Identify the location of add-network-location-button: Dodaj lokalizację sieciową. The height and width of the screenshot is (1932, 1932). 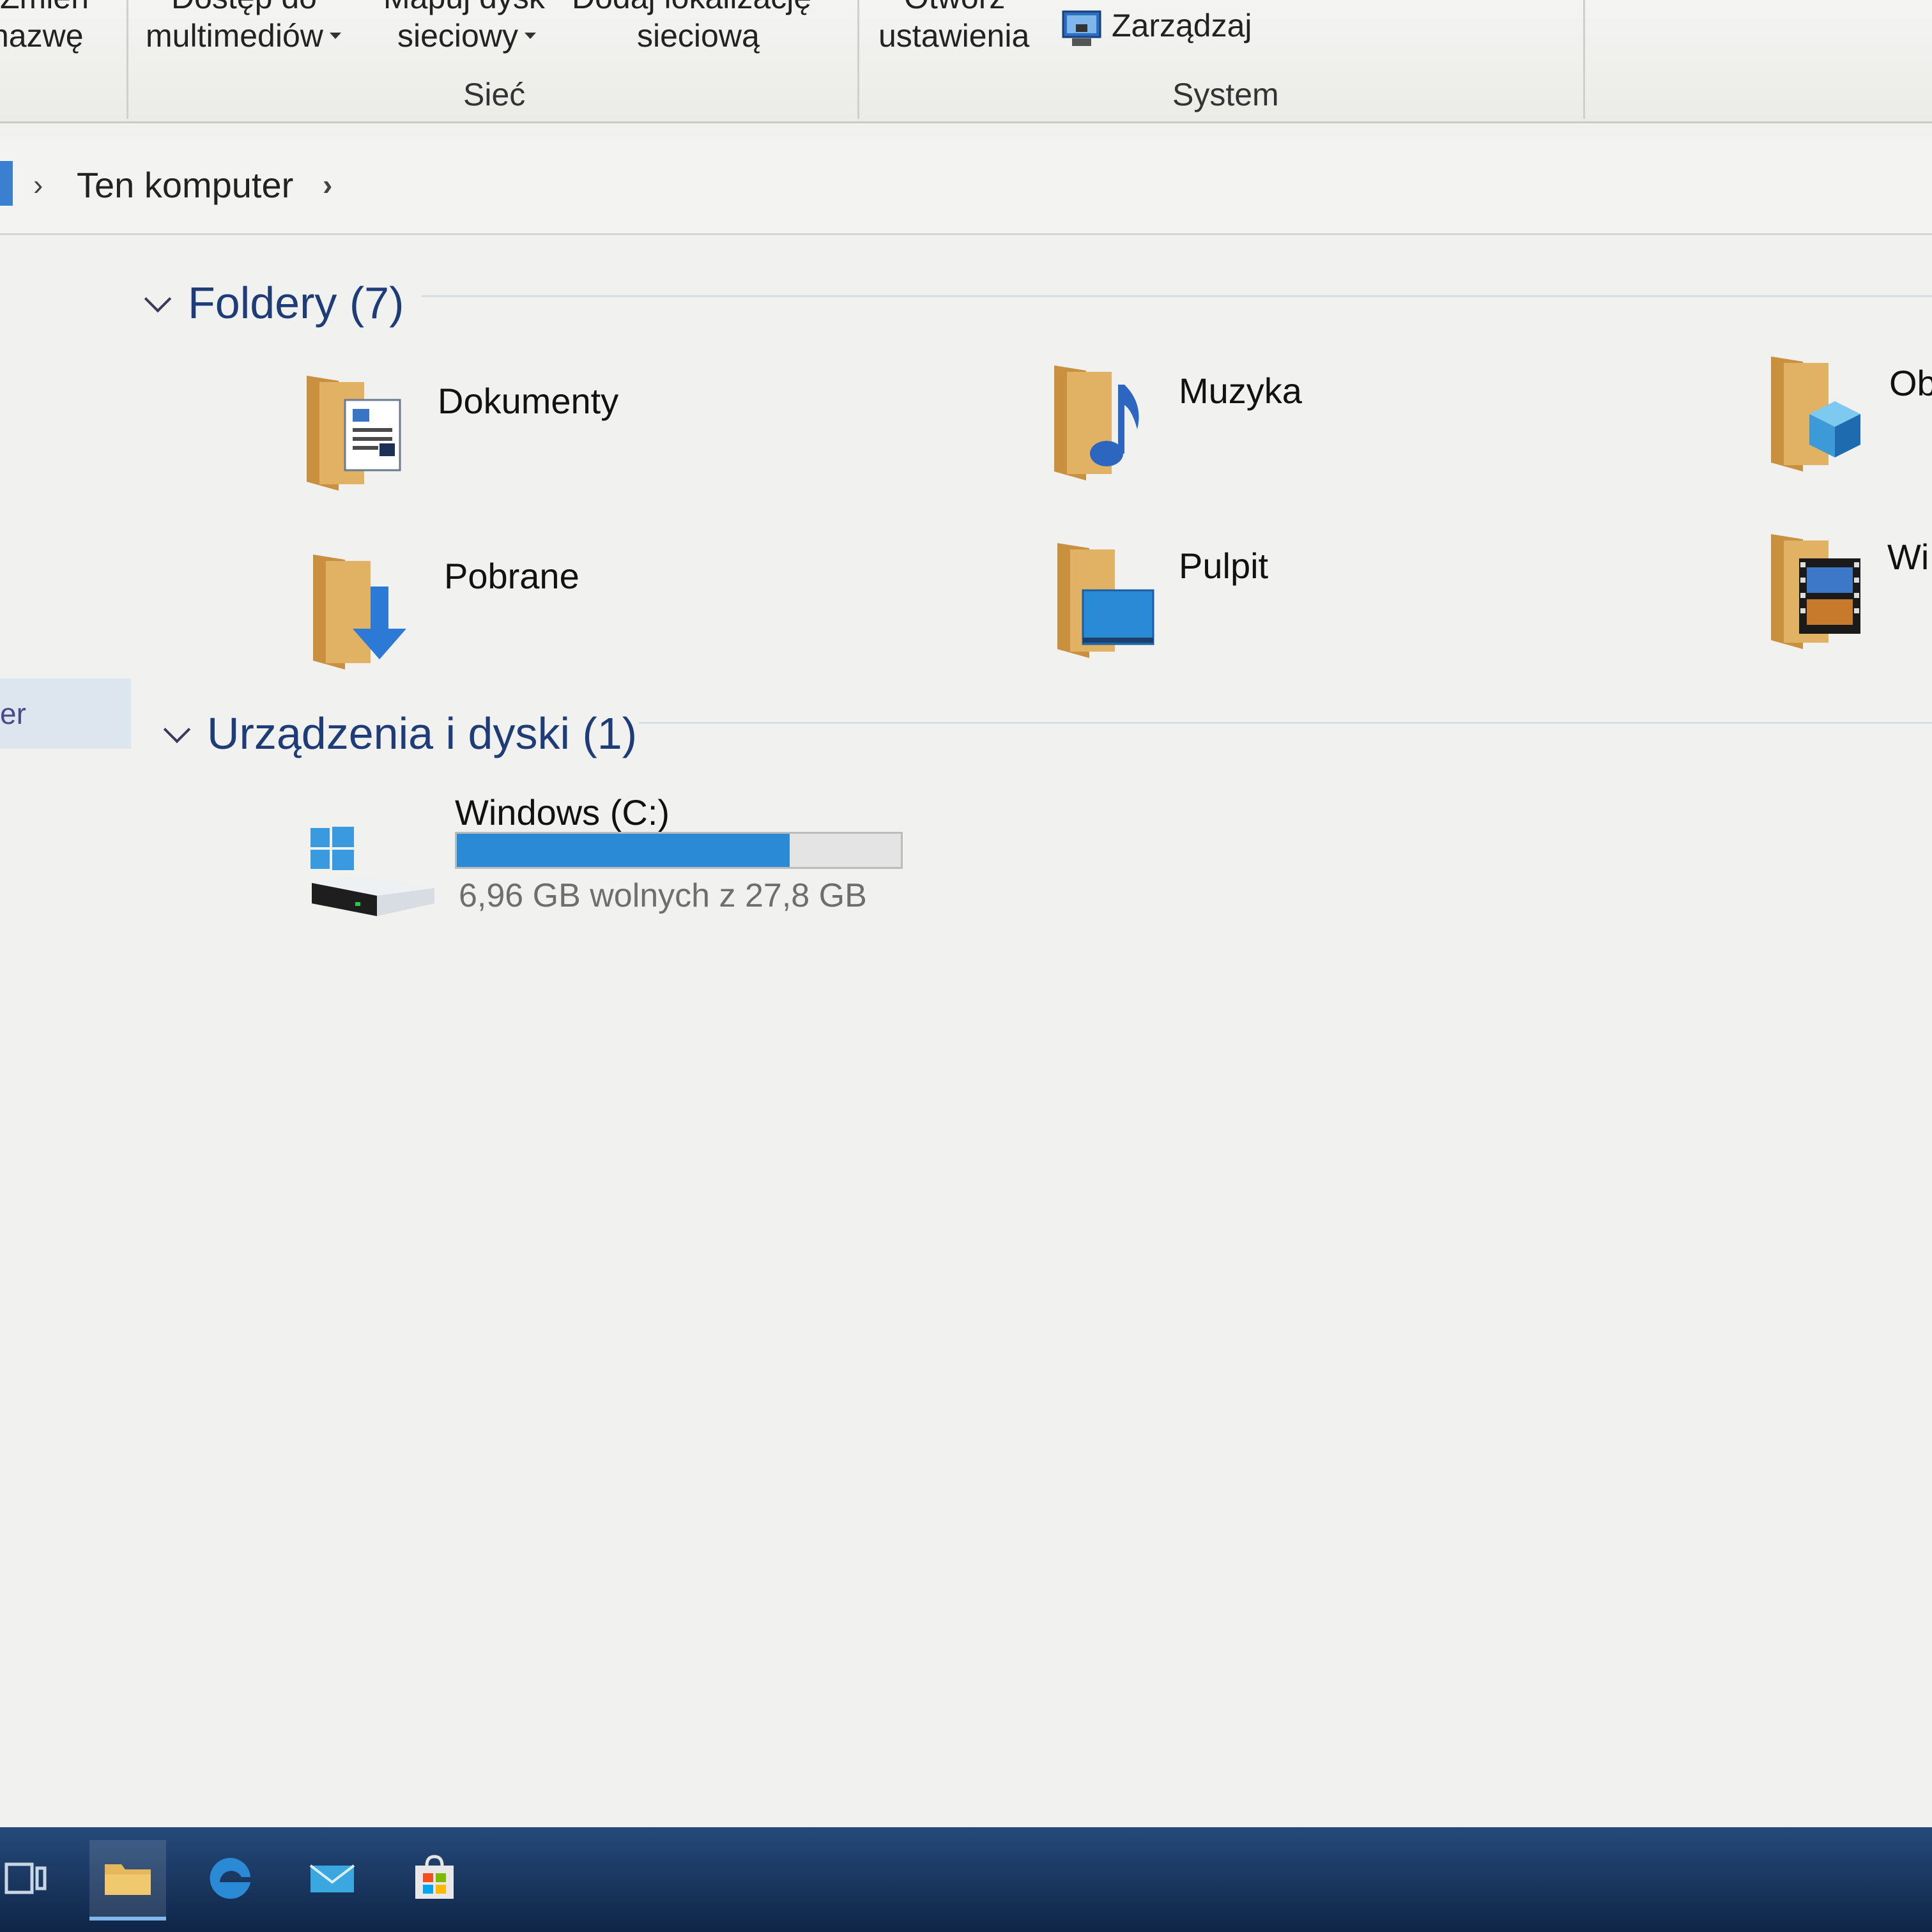
(691, 27).